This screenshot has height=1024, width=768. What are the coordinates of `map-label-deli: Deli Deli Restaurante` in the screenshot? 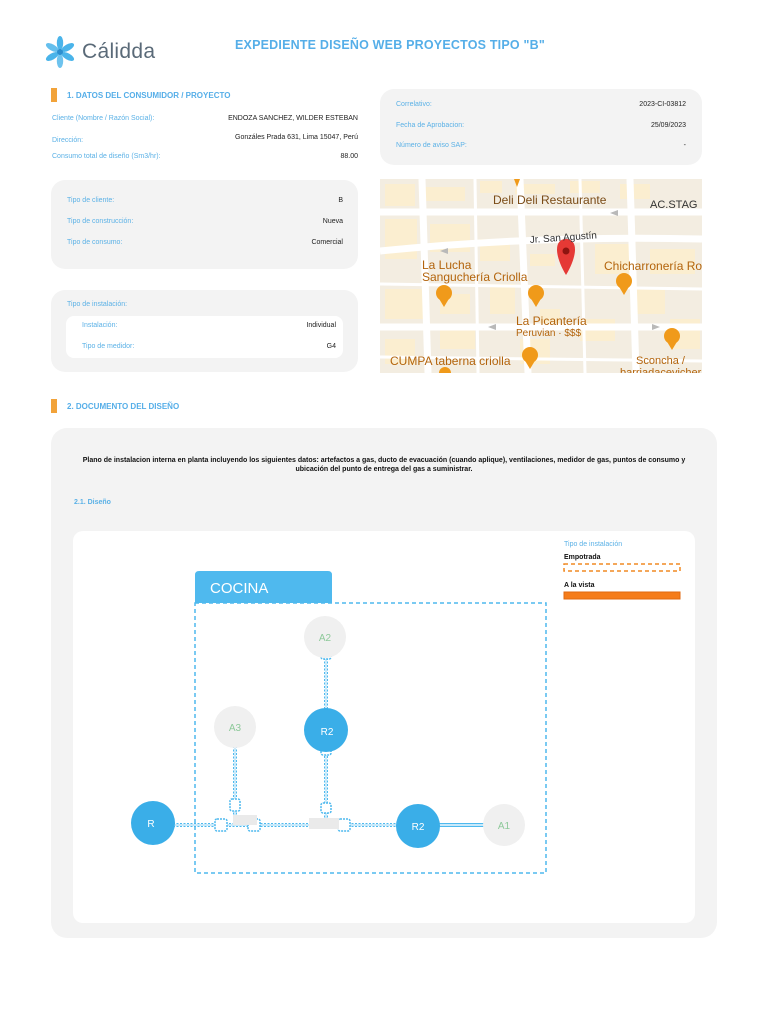 It's located at (550, 200).